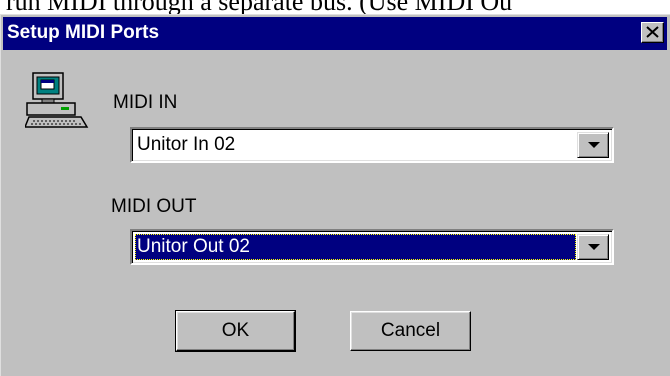 This screenshot has width=670, height=376. I want to click on close-icon, so click(652, 32).